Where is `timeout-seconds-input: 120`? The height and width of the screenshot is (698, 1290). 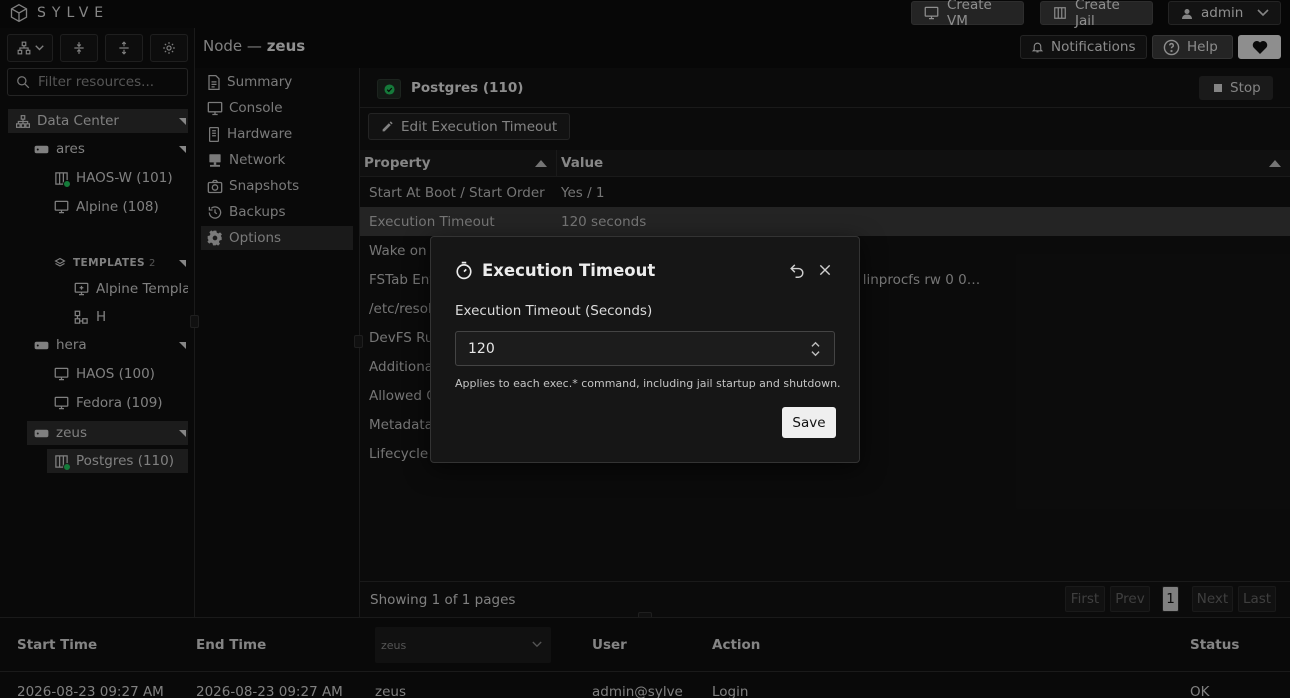
timeout-seconds-input: 120 is located at coordinates (645, 348).